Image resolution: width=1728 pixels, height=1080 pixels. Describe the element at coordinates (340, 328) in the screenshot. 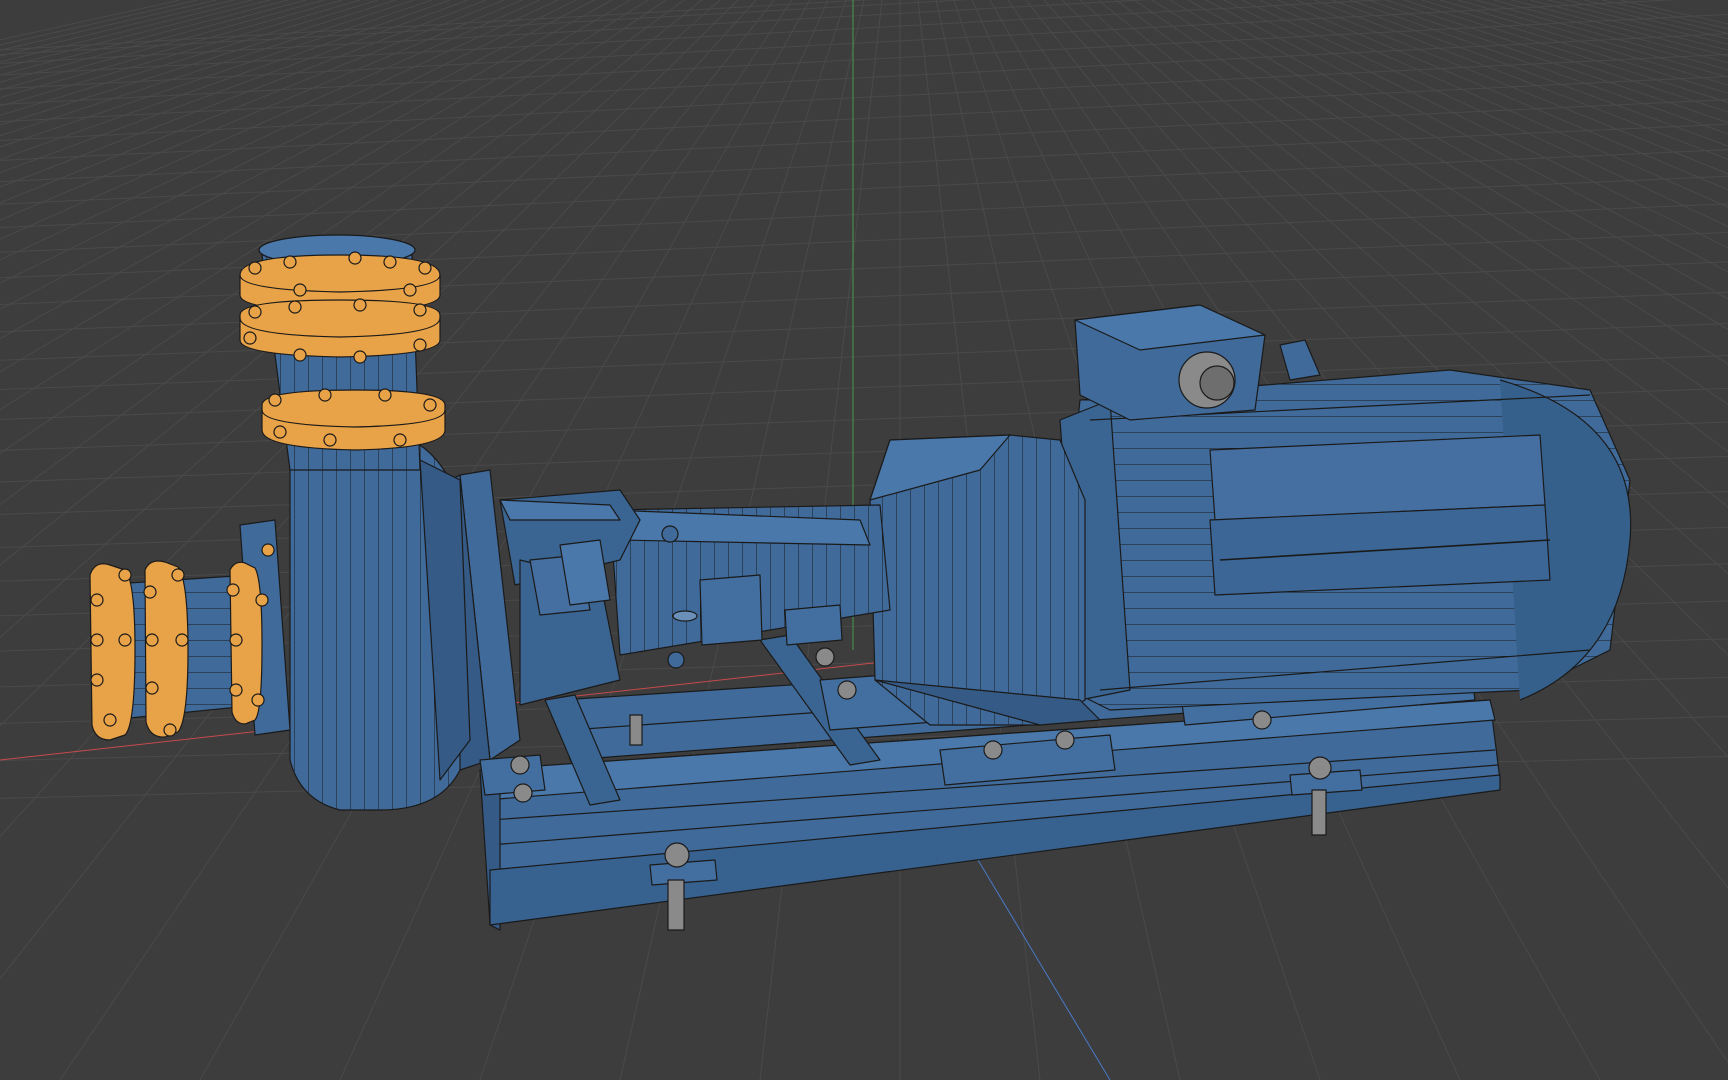

I see `discharge-flange-middle` at that location.